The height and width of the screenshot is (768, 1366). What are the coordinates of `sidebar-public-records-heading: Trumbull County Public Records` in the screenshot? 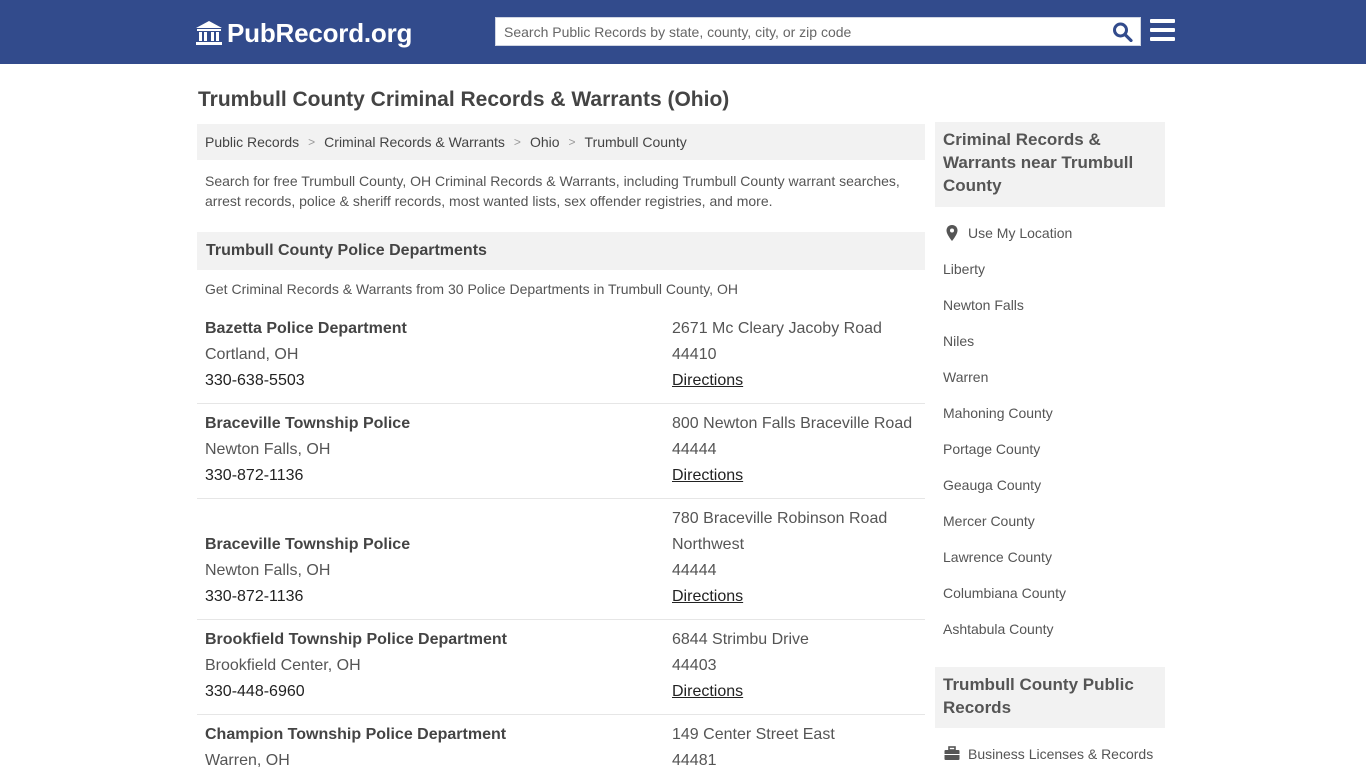 It's located at (1050, 697).